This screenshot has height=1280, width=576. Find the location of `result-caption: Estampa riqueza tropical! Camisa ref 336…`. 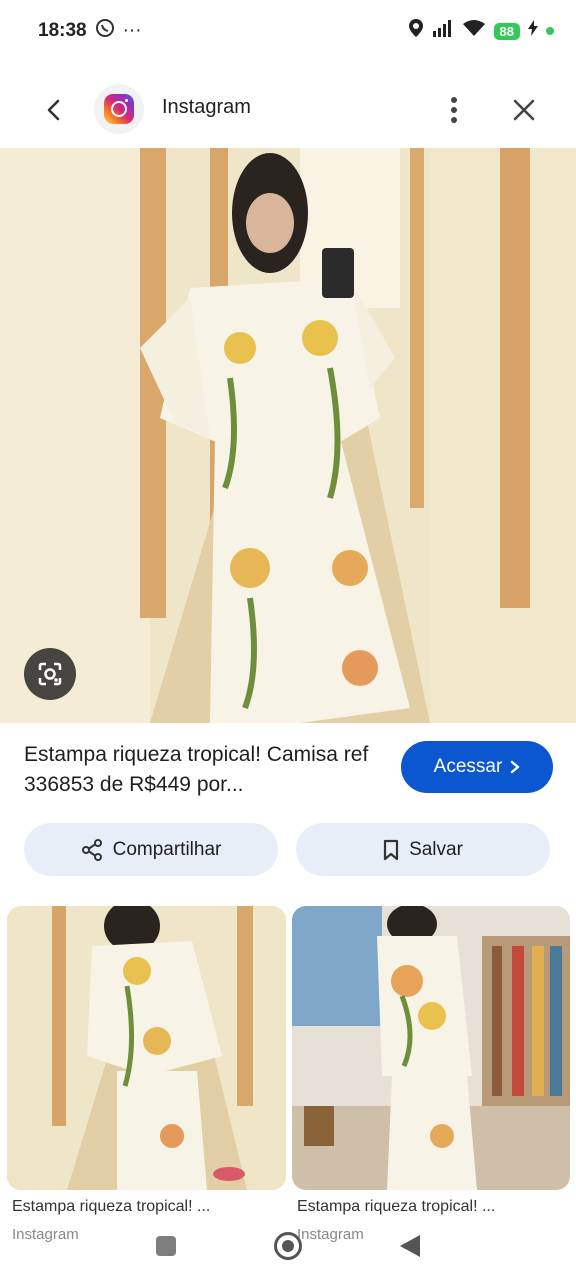

result-caption: Estampa riqueza tropical! Camisa ref 336… is located at coordinates (196, 769).